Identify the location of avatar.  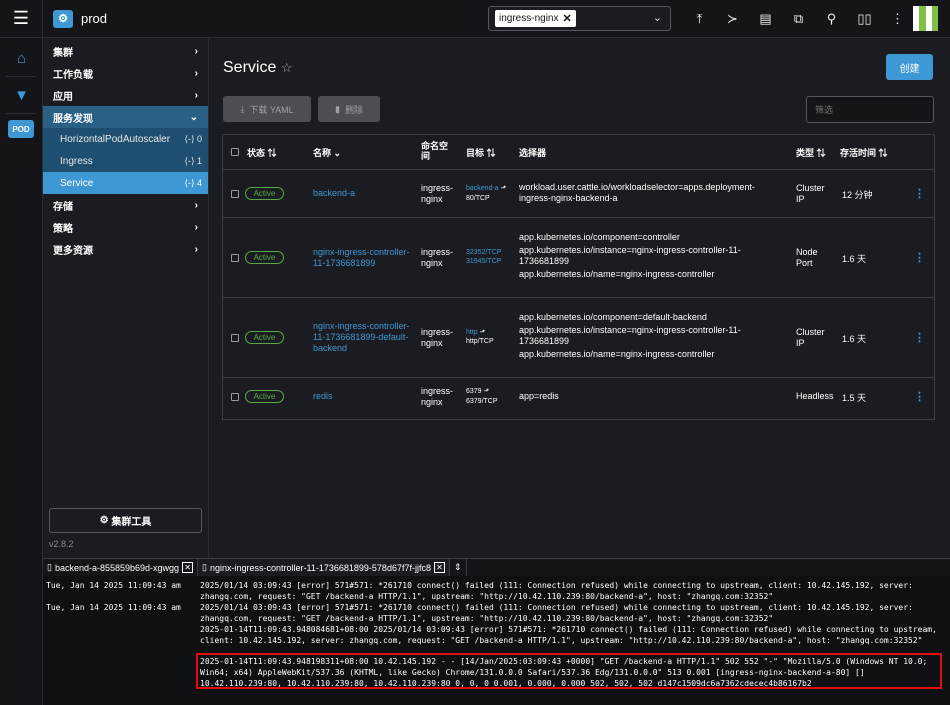
(925, 18).